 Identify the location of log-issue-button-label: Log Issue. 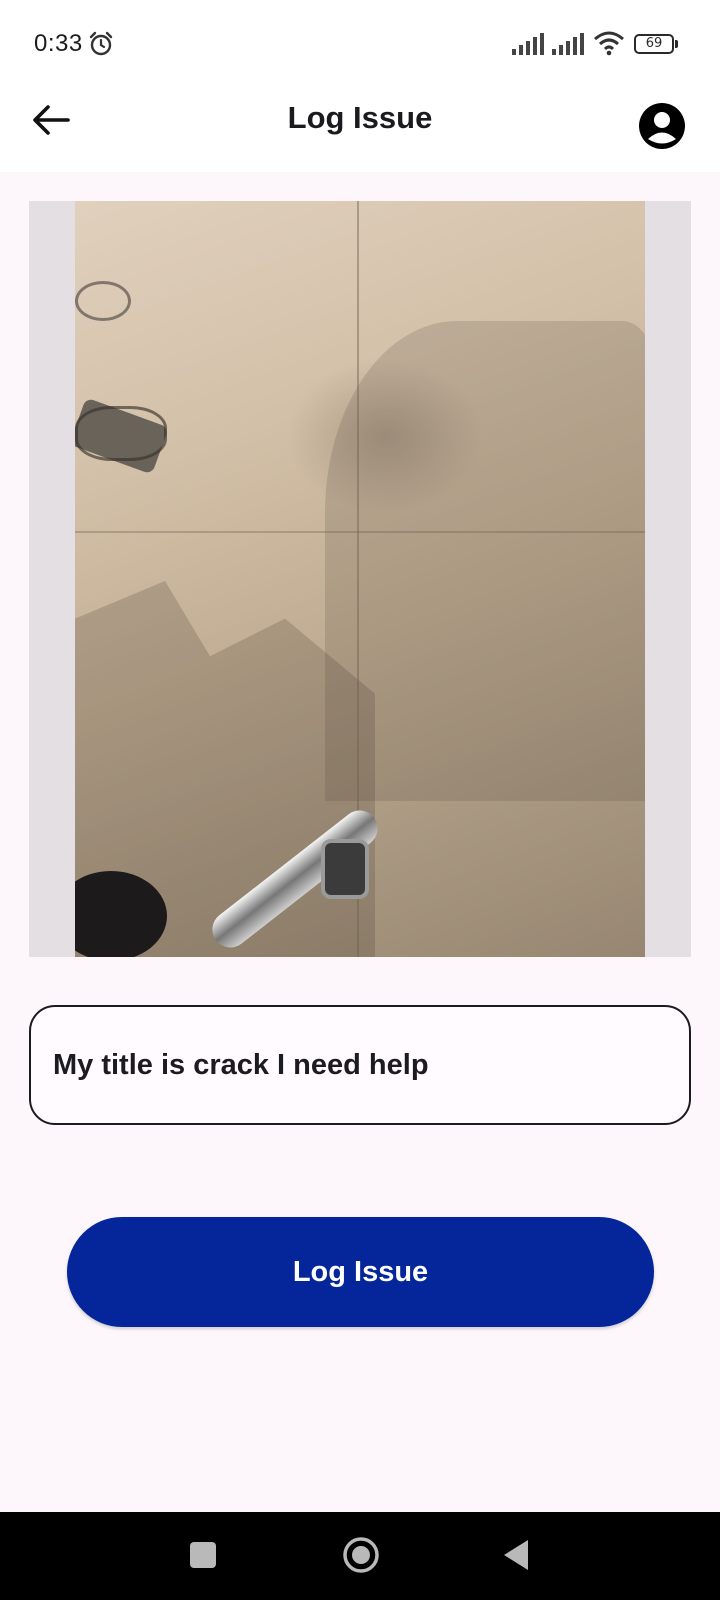
(360, 1271).